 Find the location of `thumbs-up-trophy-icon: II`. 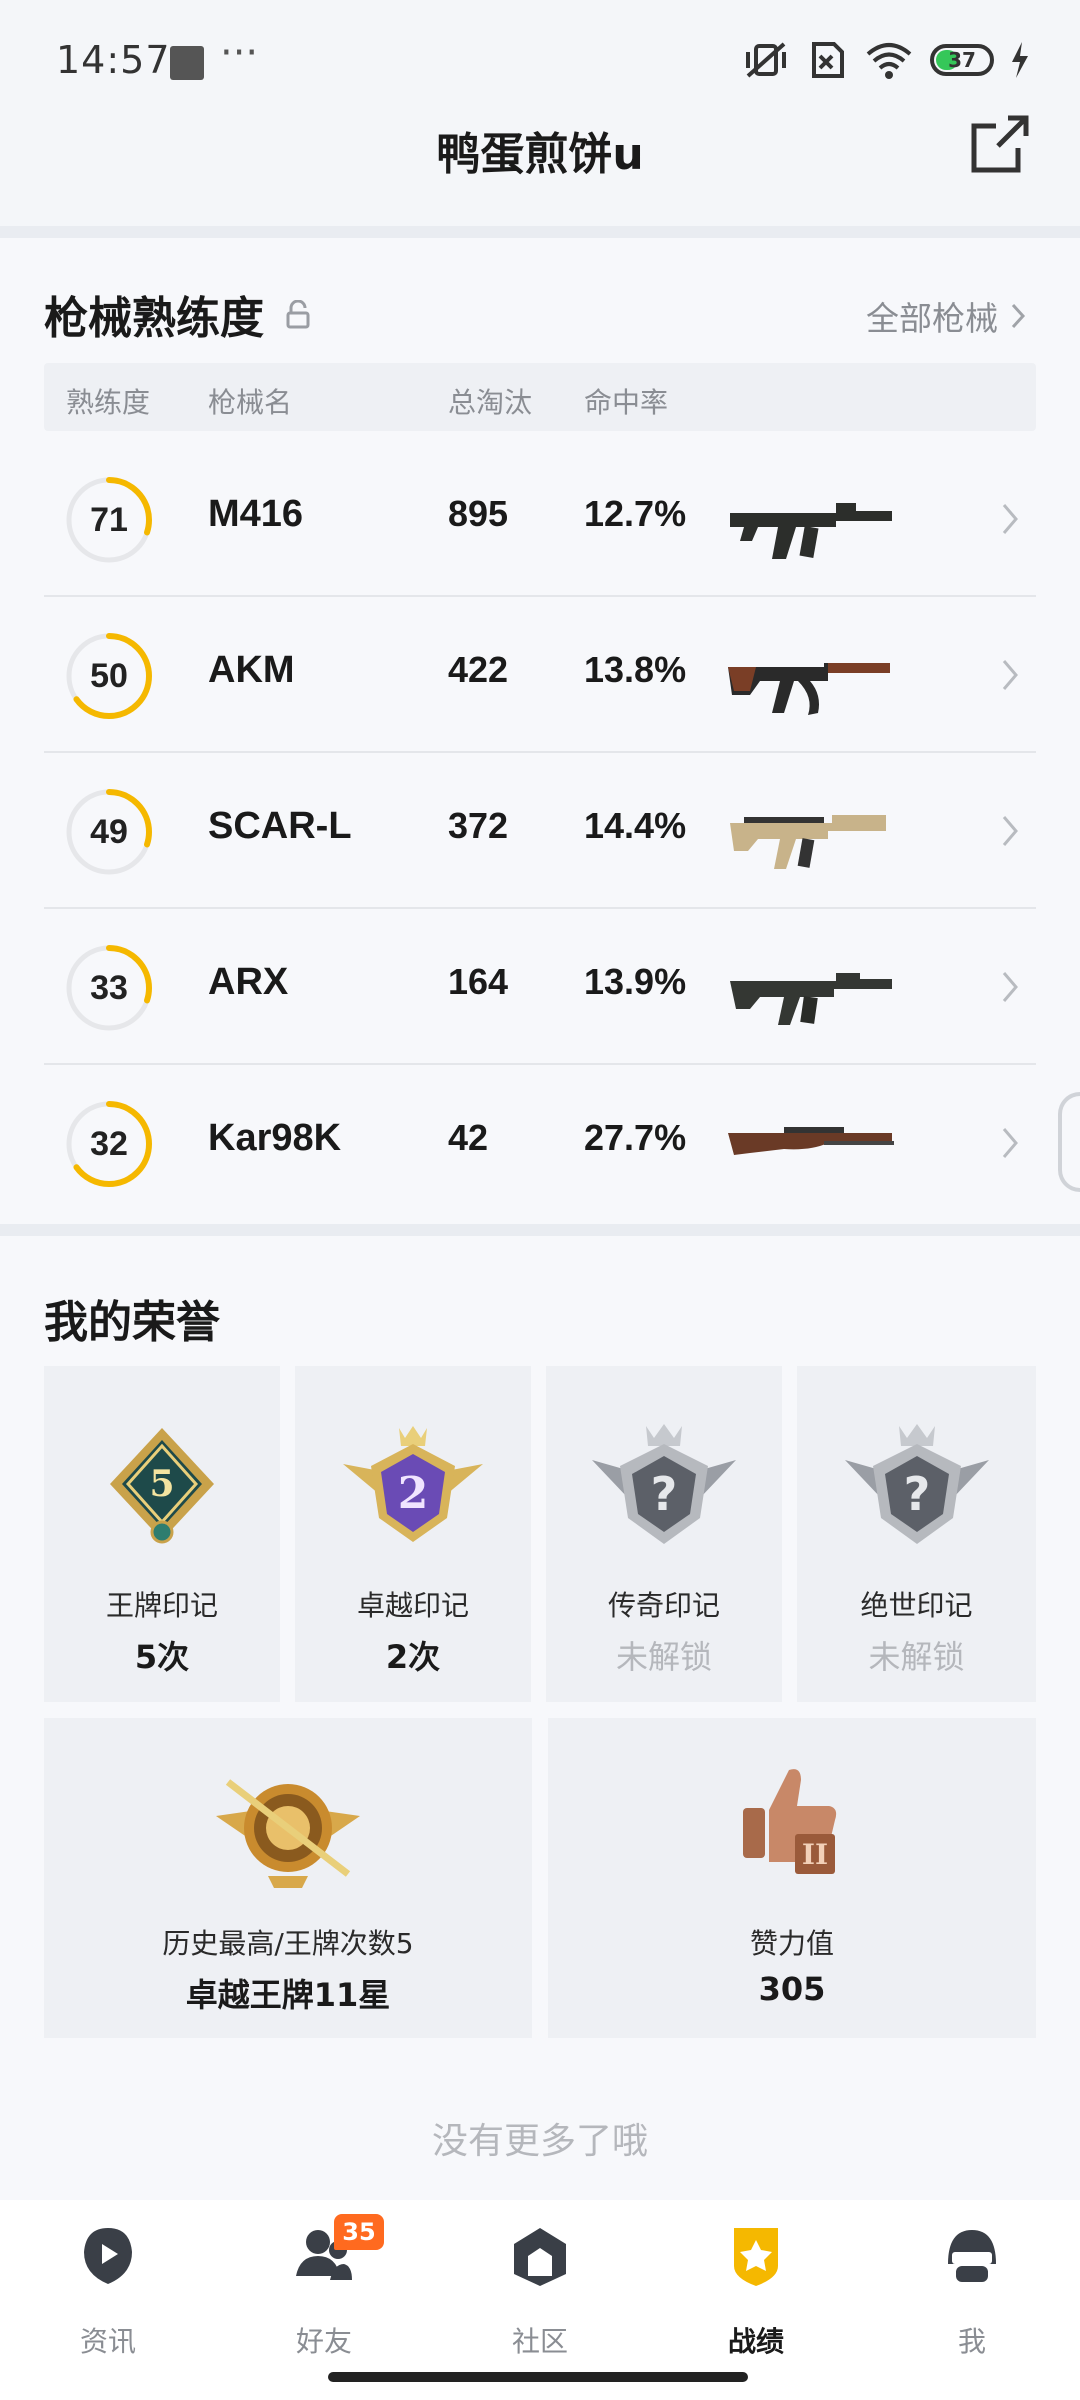

thumbs-up-trophy-icon: II is located at coordinates (790, 1821).